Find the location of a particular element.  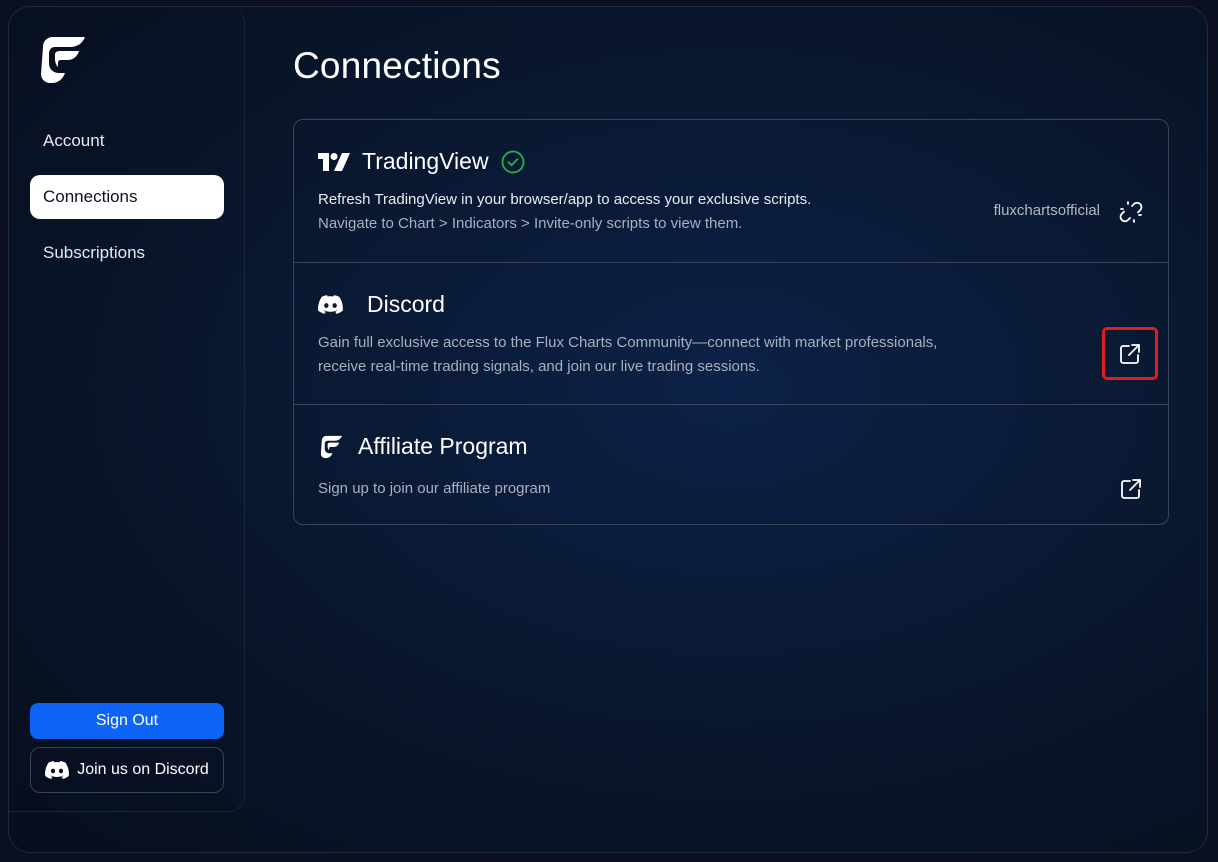

sign-out-button: Sign Out is located at coordinates (127, 721).